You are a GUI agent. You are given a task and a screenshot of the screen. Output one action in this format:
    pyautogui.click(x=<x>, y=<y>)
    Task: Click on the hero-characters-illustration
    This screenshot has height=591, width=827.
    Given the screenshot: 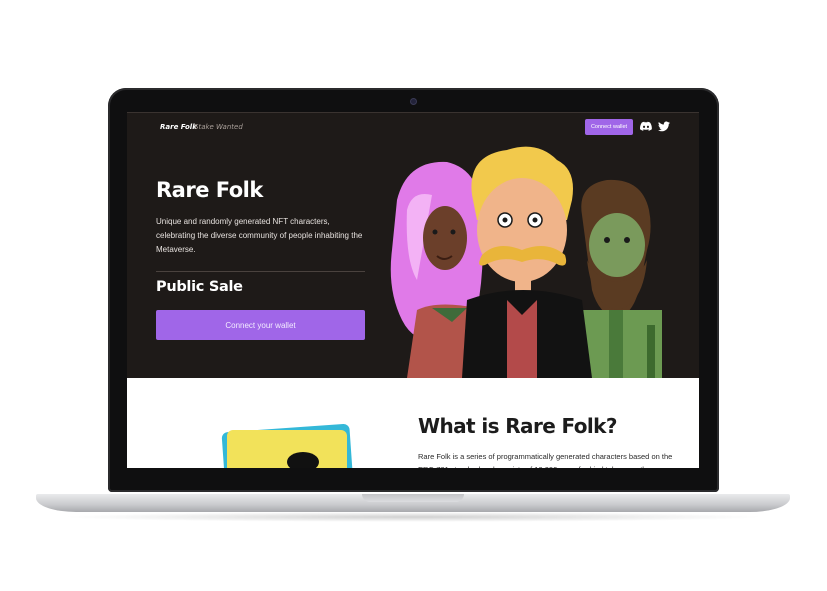 What is the action you would take?
    pyautogui.click(x=526, y=262)
    